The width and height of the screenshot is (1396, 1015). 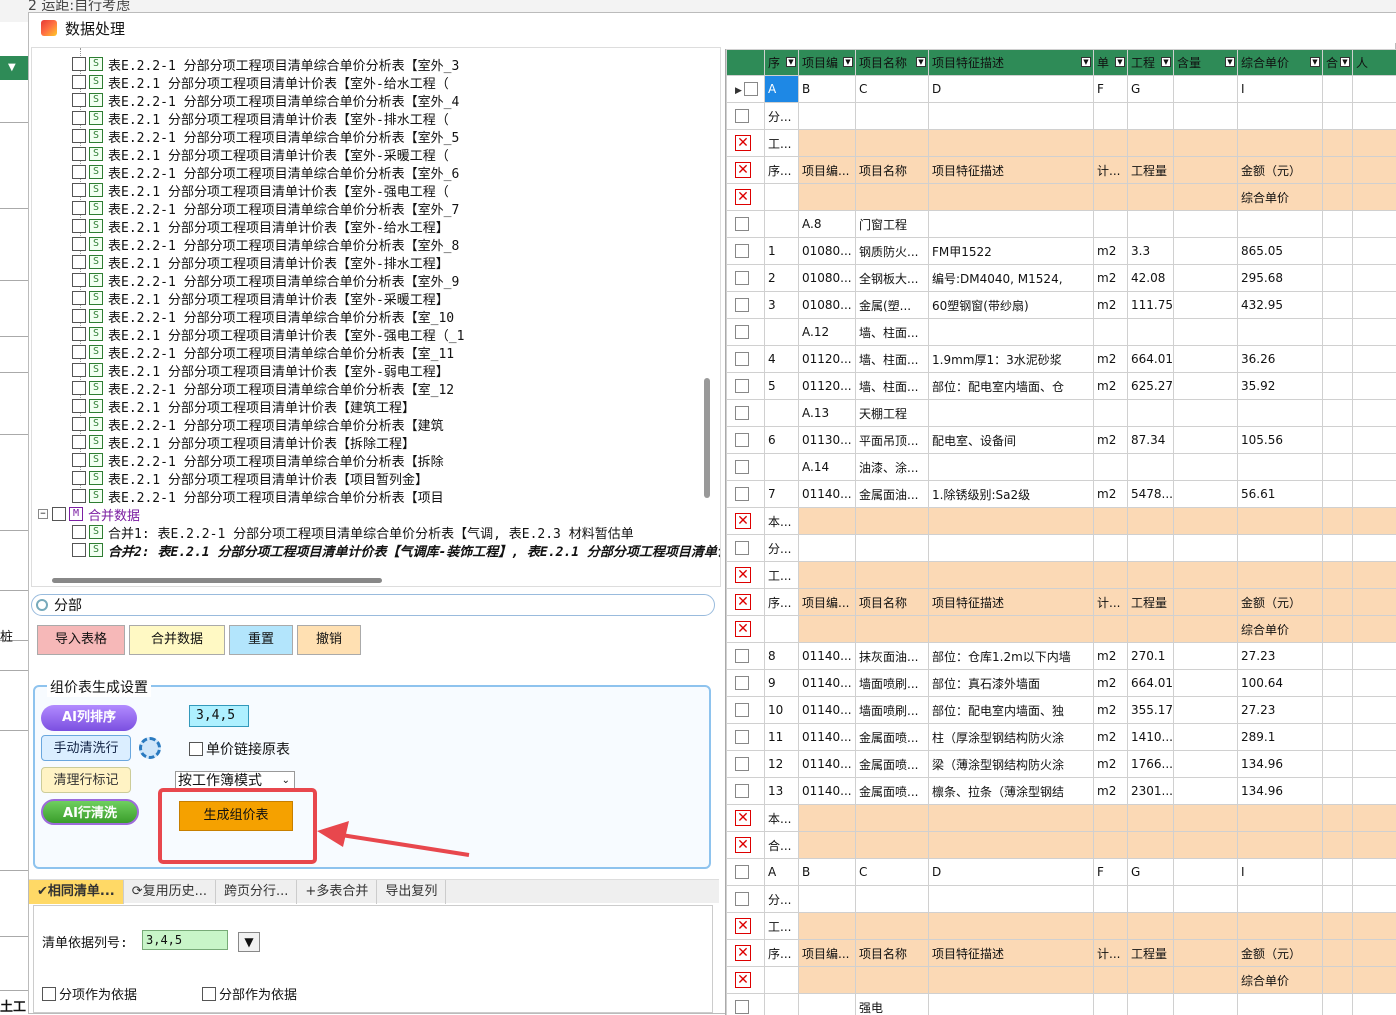 I want to click on table-cell: 项目名称, so click(x=892, y=170).